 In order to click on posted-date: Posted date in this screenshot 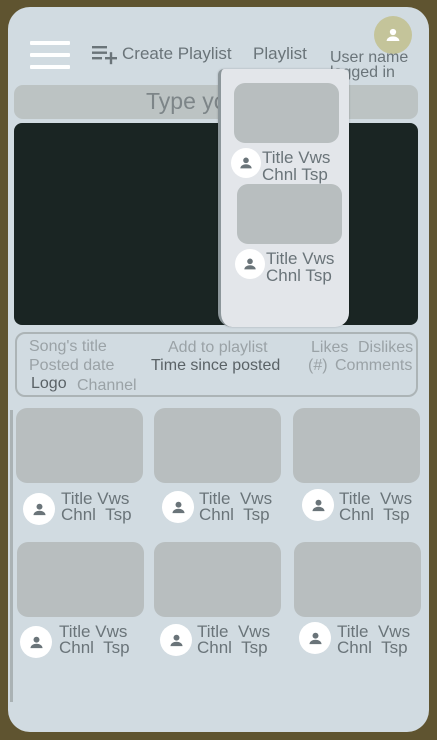, I will do `click(72, 365)`.